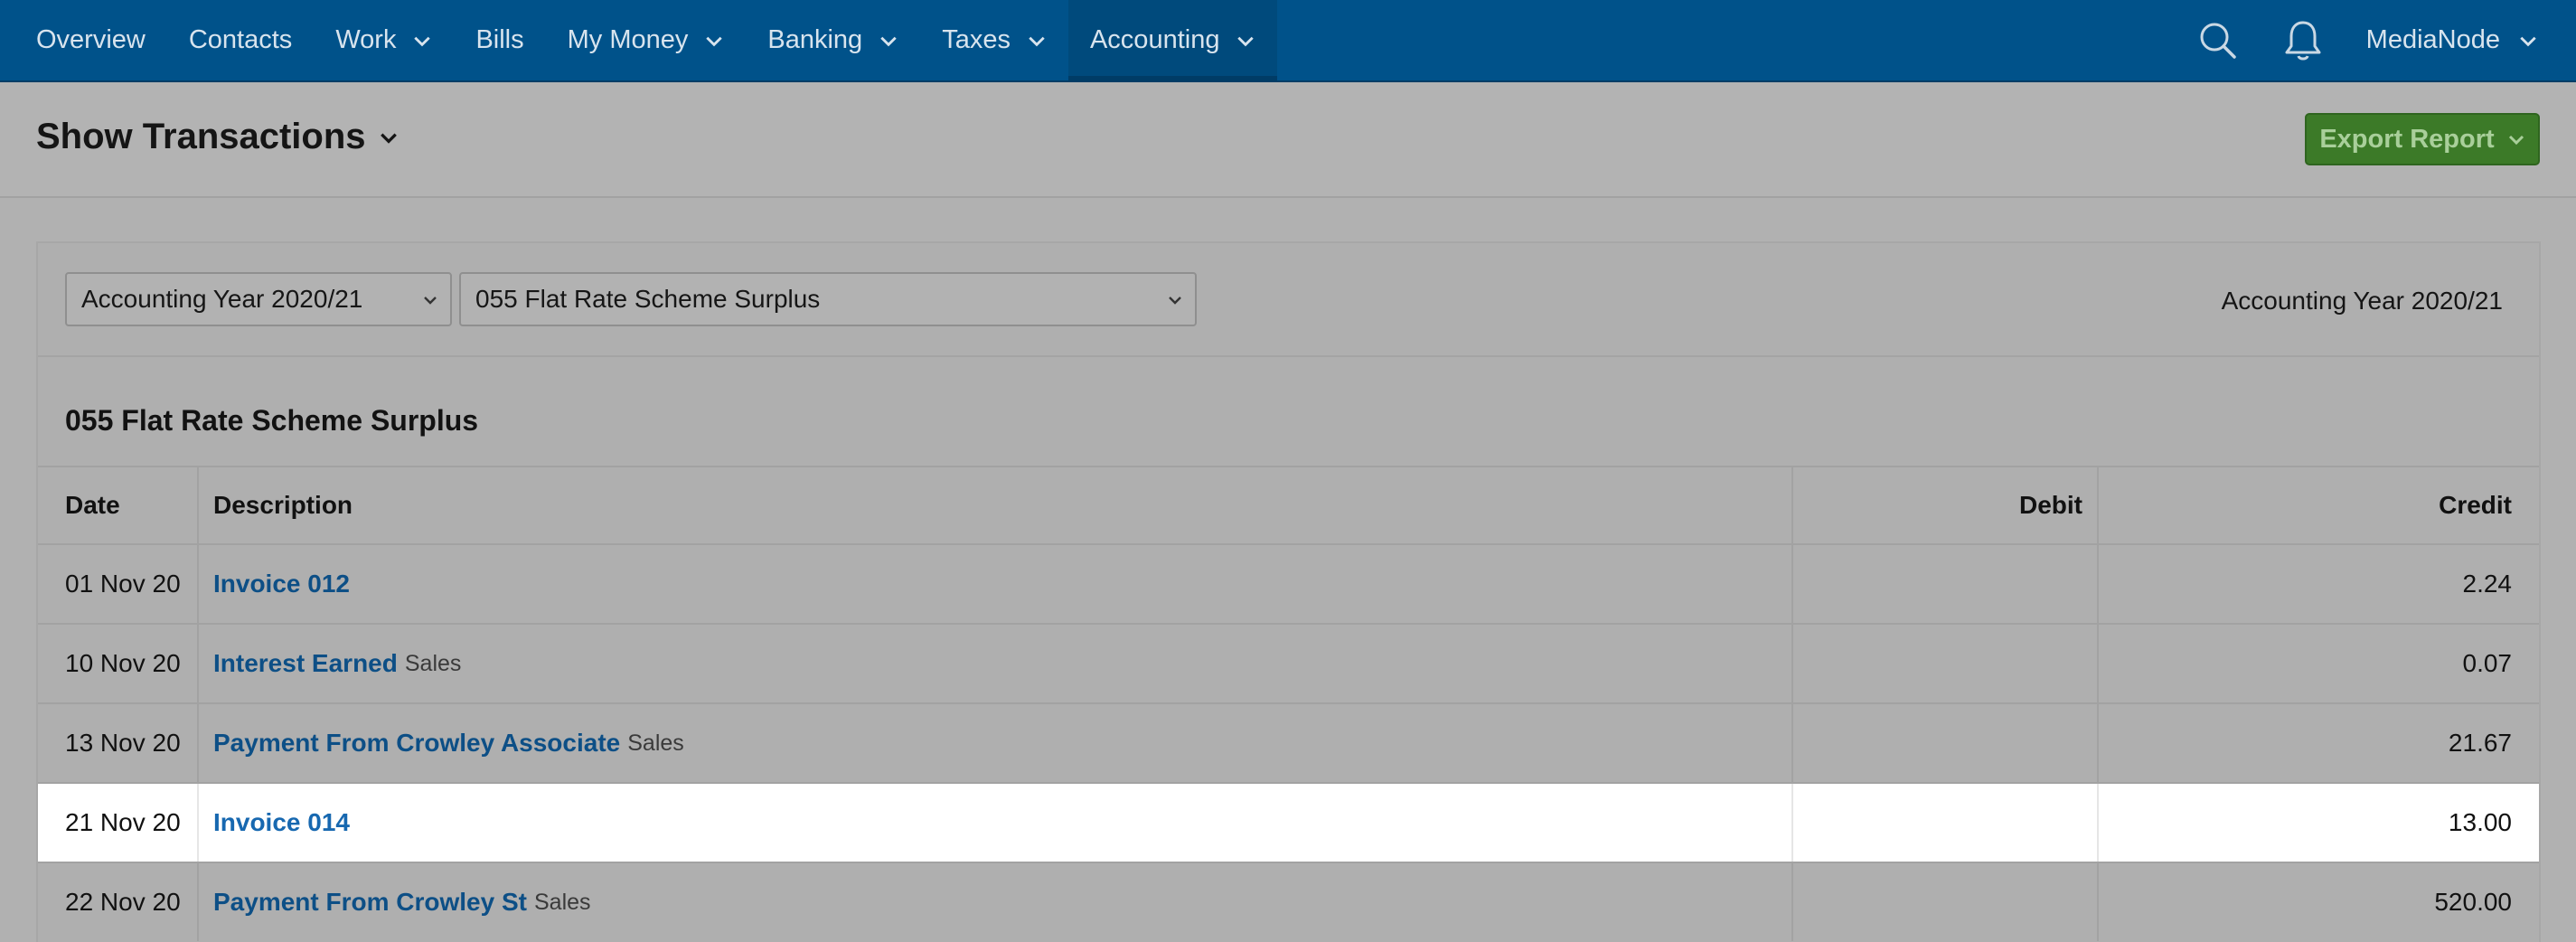  I want to click on nav-item-taxes: Taxes, so click(994, 40).